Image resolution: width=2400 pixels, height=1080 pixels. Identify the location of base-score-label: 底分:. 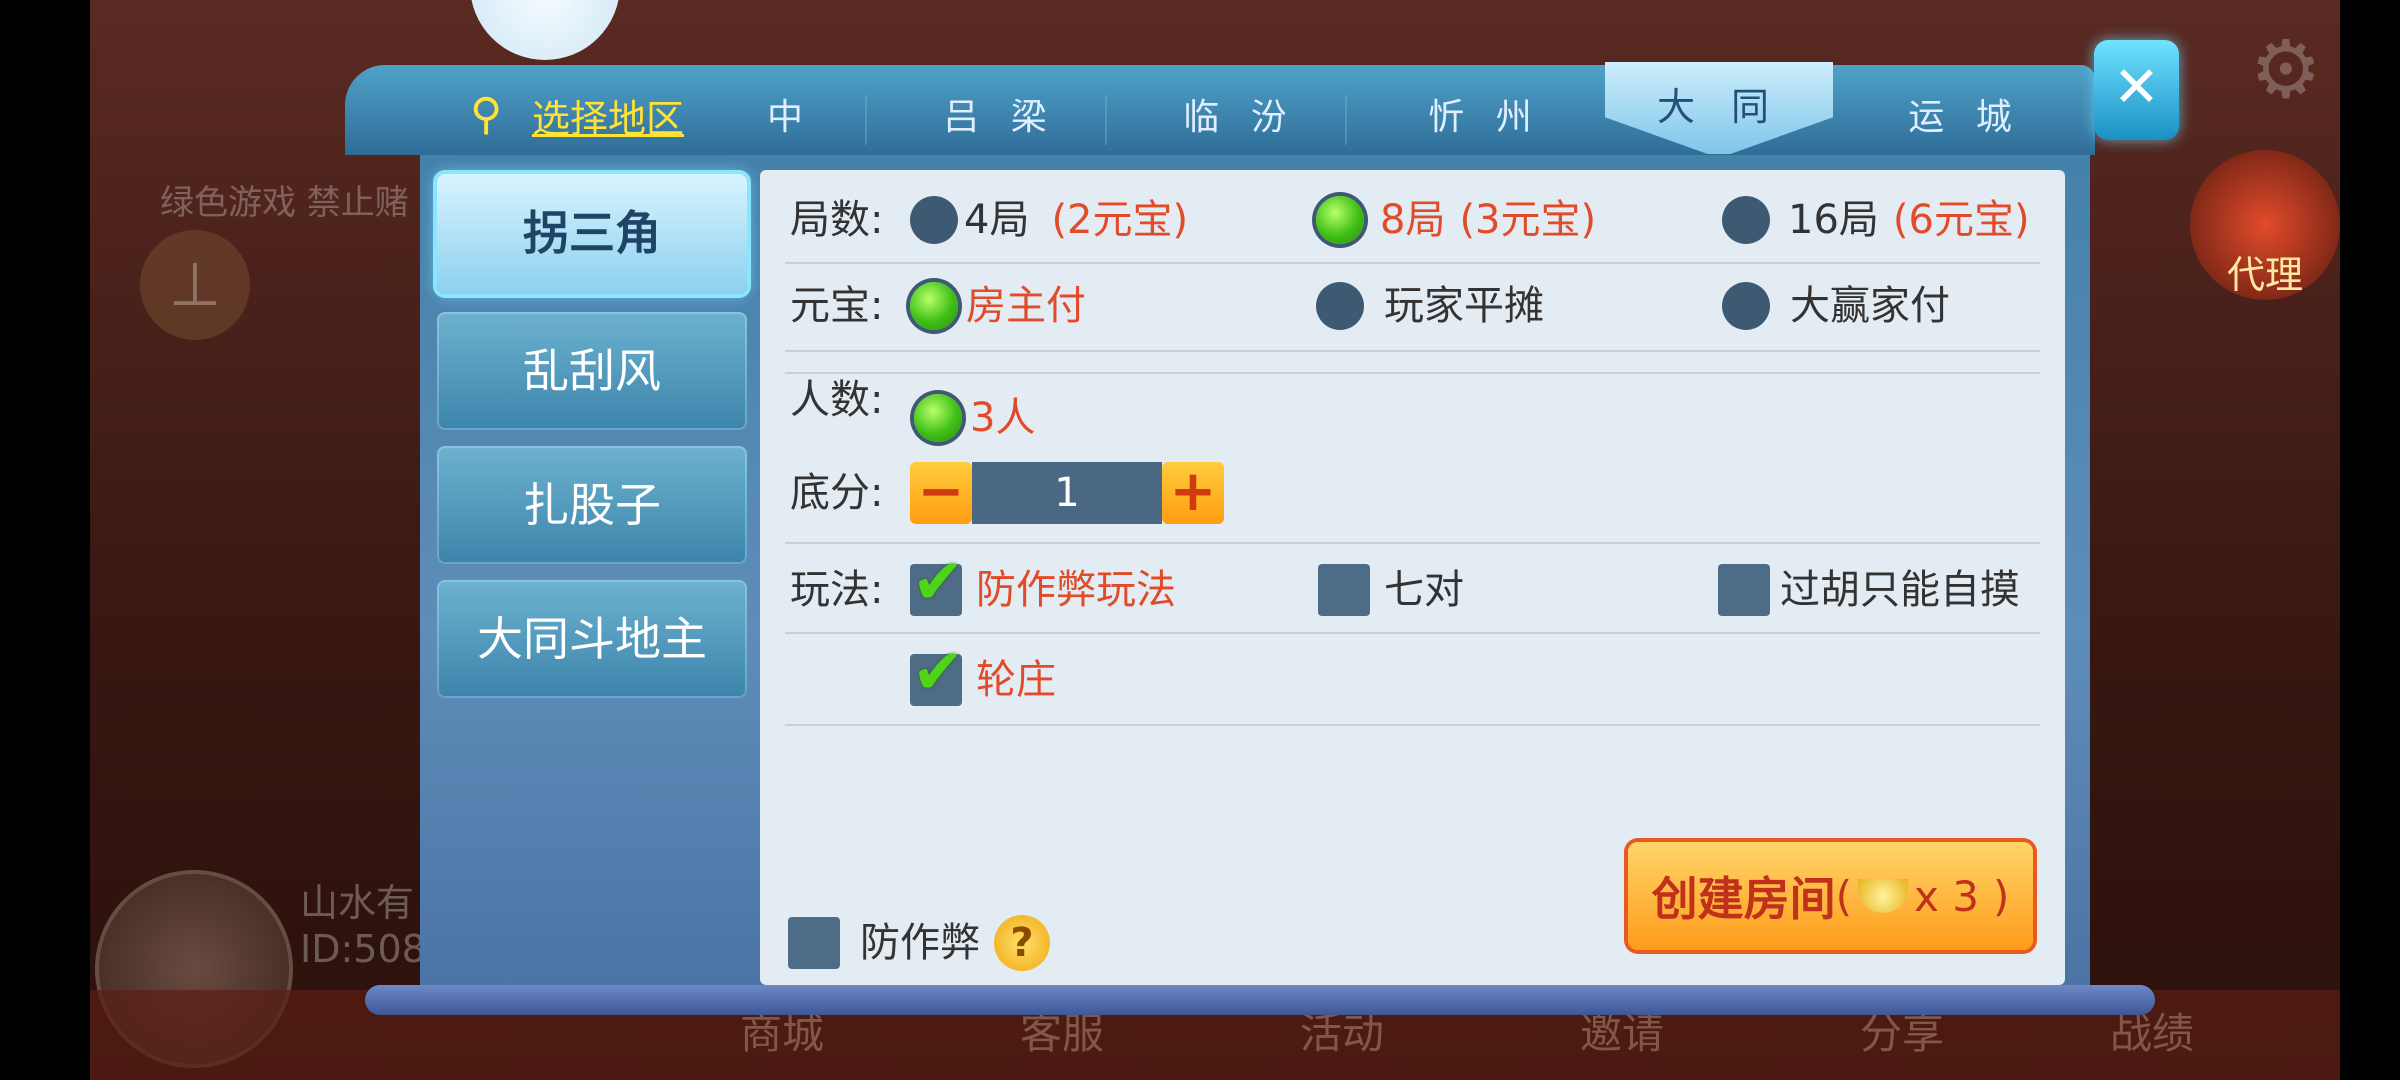
(837, 493).